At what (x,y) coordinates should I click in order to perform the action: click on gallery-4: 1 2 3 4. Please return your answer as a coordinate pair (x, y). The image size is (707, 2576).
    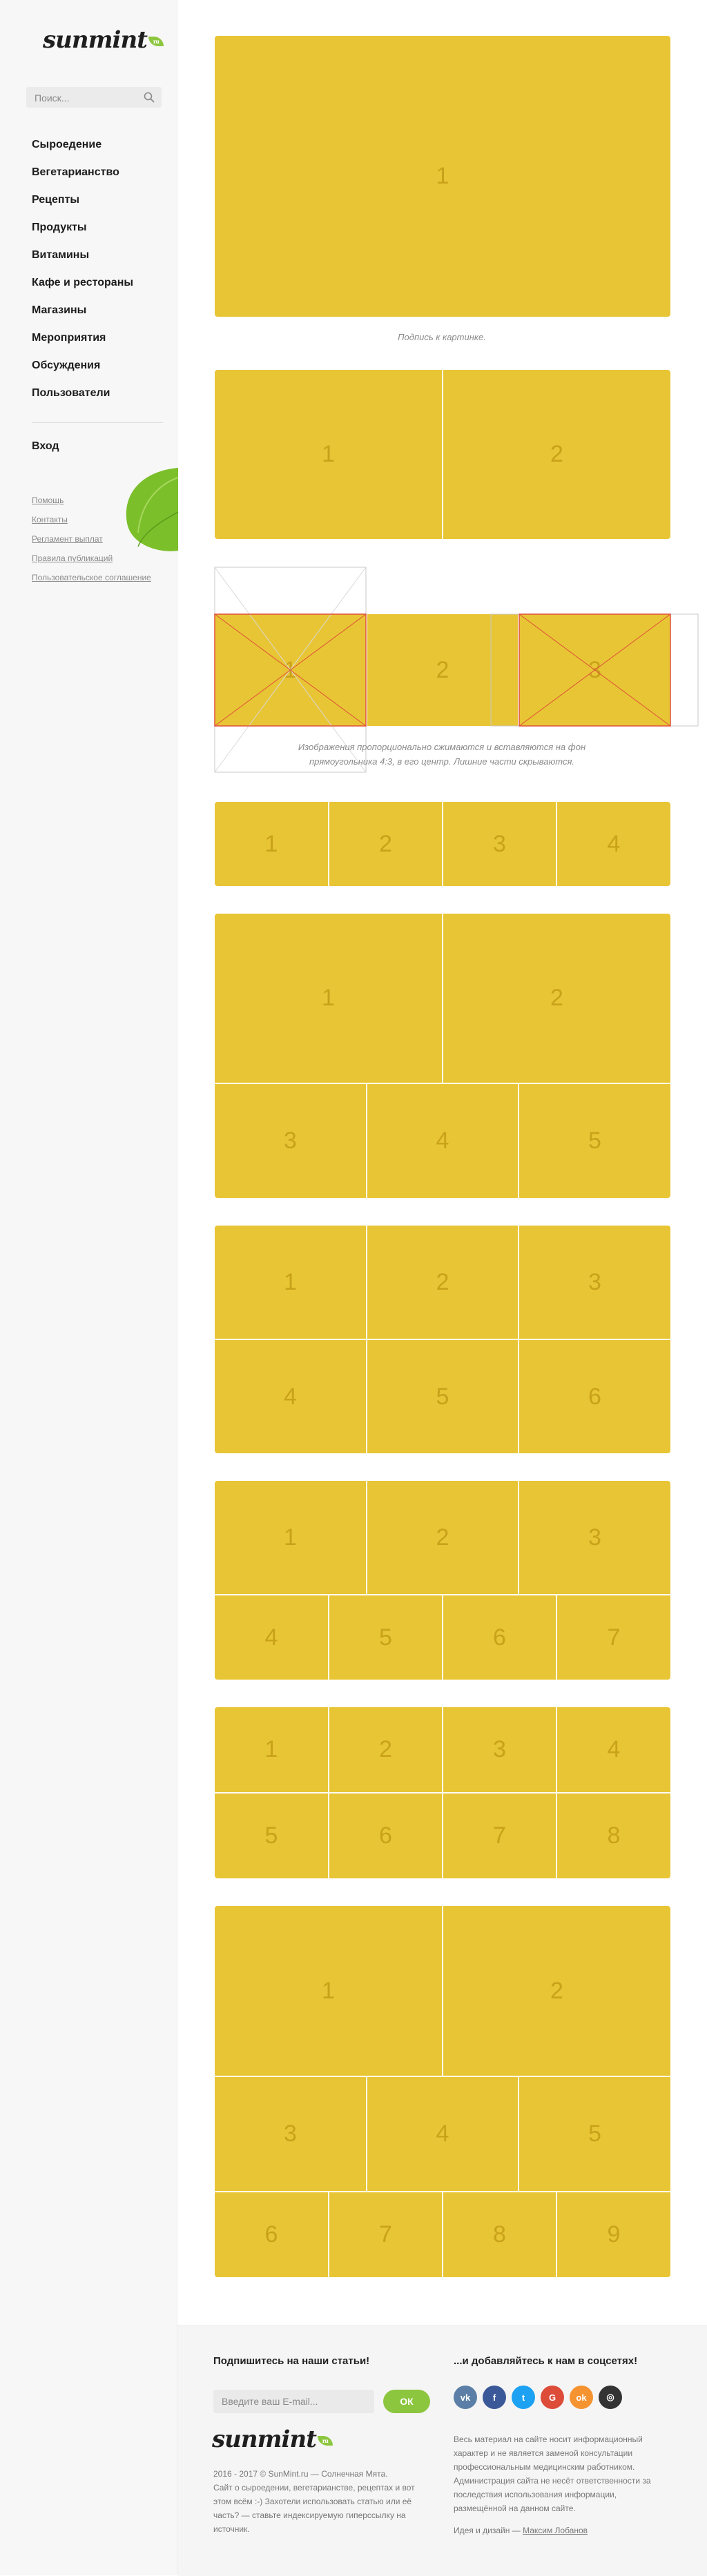
    Looking at the image, I should click on (442, 844).